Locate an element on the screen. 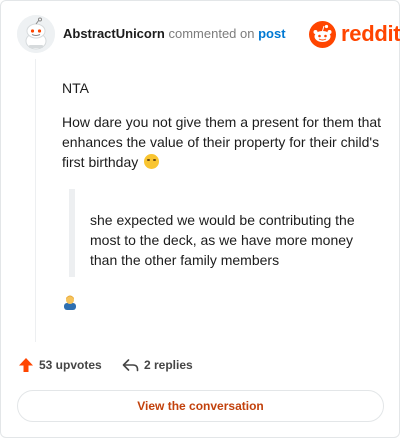  snoo-avatar-icon is located at coordinates (36, 34).